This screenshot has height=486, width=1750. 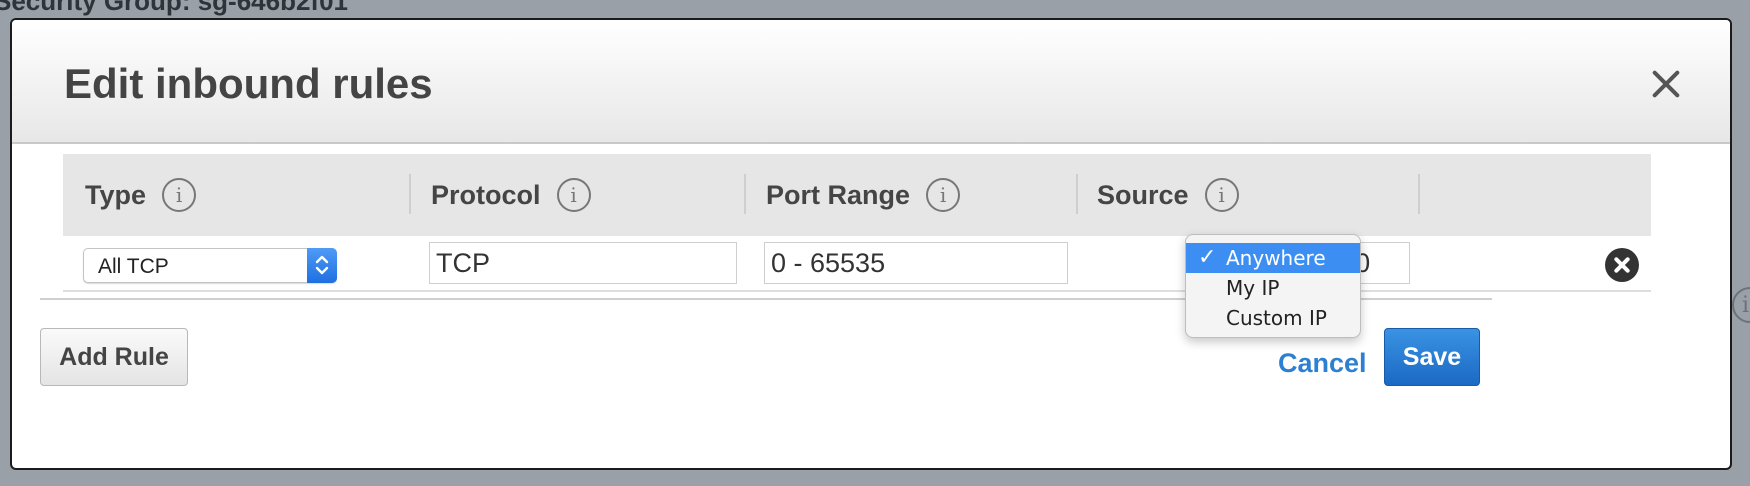 What do you see at coordinates (838, 194) in the screenshot?
I see `column-label: Port Range` at bounding box center [838, 194].